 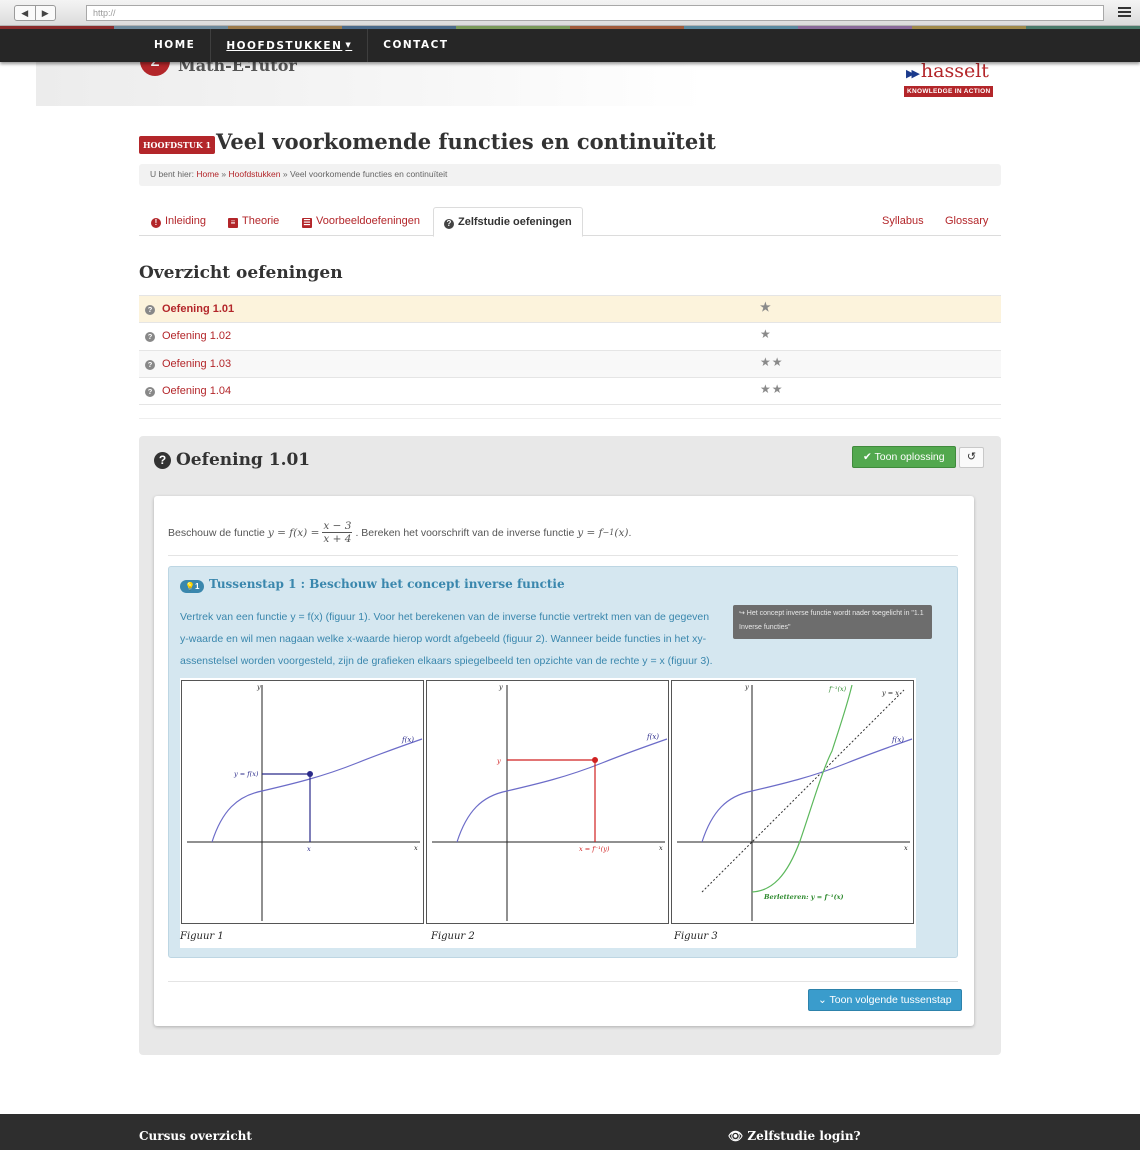 What do you see at coordinates (890, 1000) in the screenshot?
I see `next-step-label: Toon volgende tussenstap` at bounding box center [890, 1000].